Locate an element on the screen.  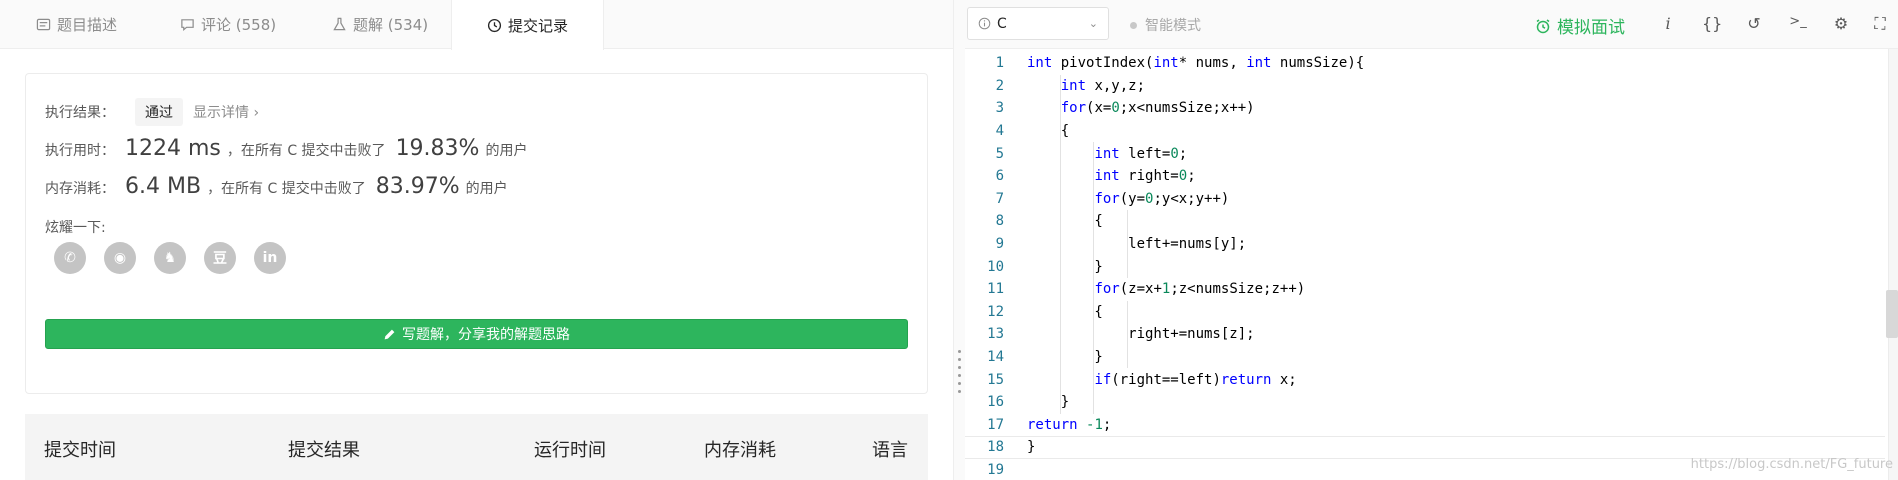
smart-mode-toggle: 智能模式 is located at coordinates (1165, 25).